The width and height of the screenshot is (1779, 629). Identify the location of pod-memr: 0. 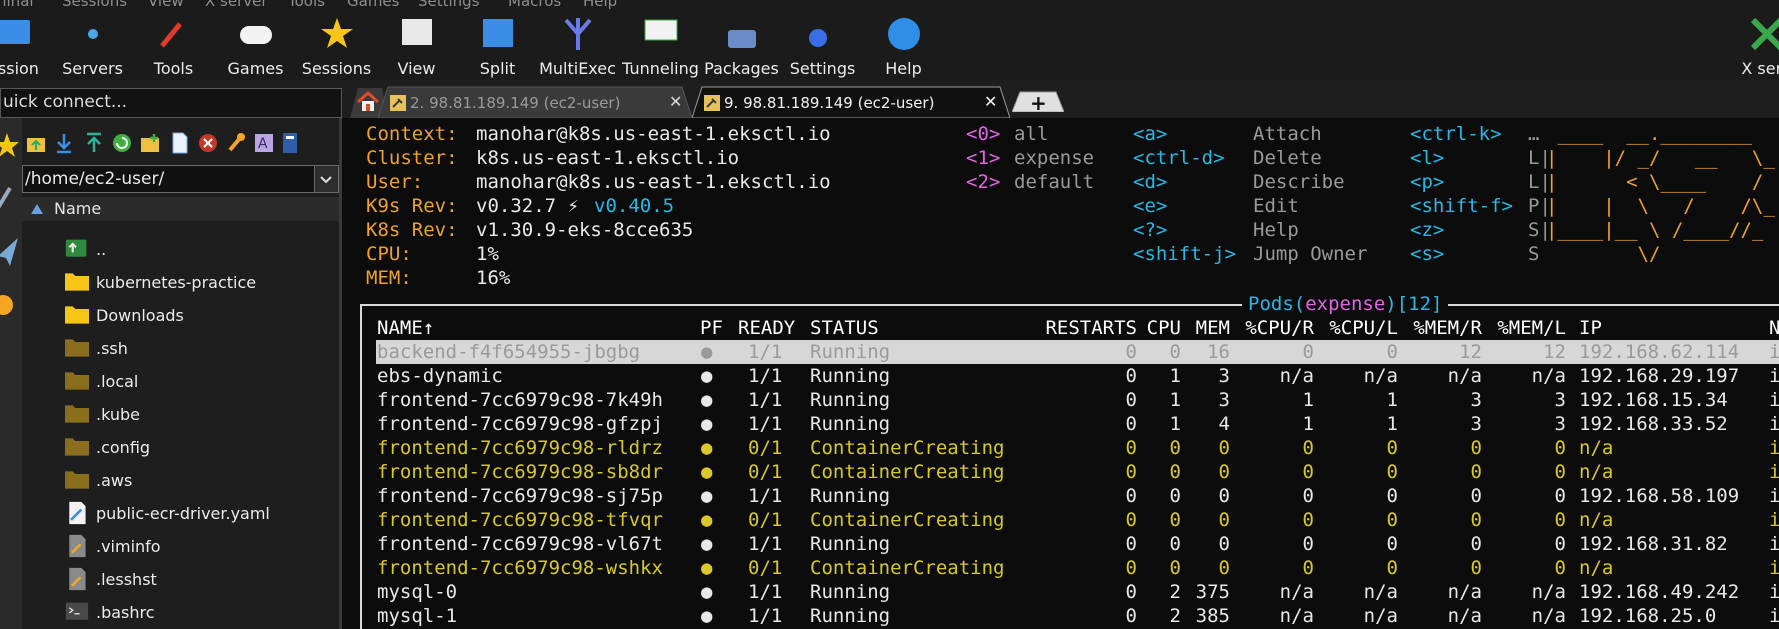
(1476, 448).